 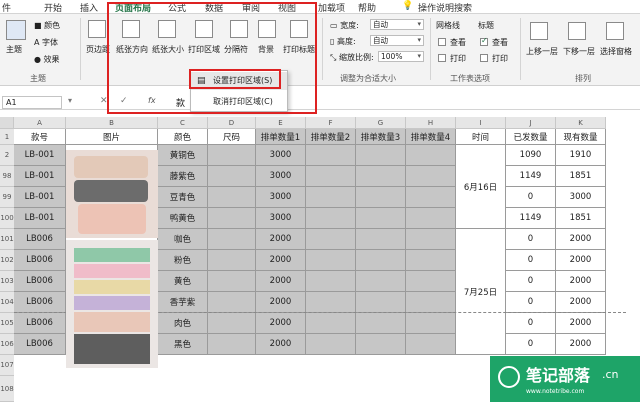 I want to click on tab-help: 帮助, so click(x=367, y=7).